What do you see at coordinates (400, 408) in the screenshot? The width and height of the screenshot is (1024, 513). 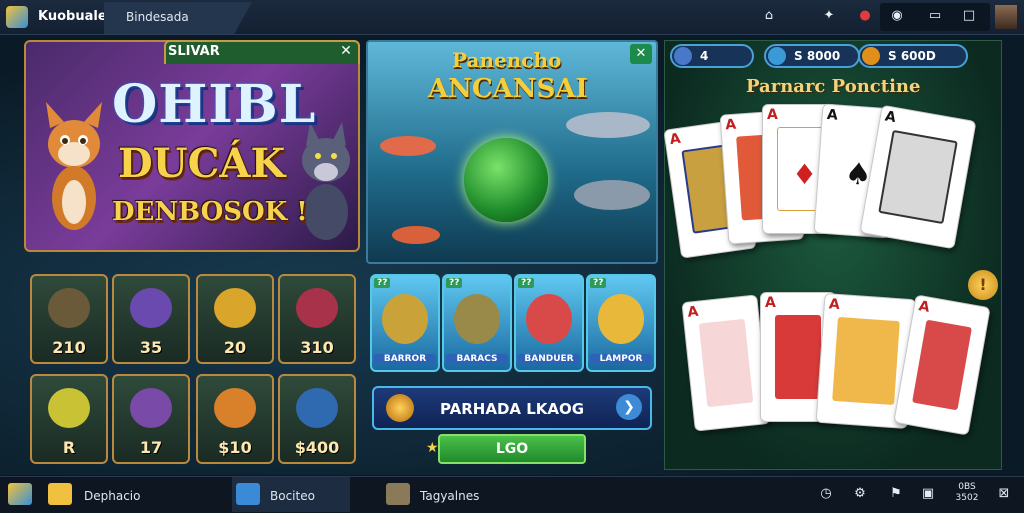 I see `gem-icon` at bounding box center [400, 408].